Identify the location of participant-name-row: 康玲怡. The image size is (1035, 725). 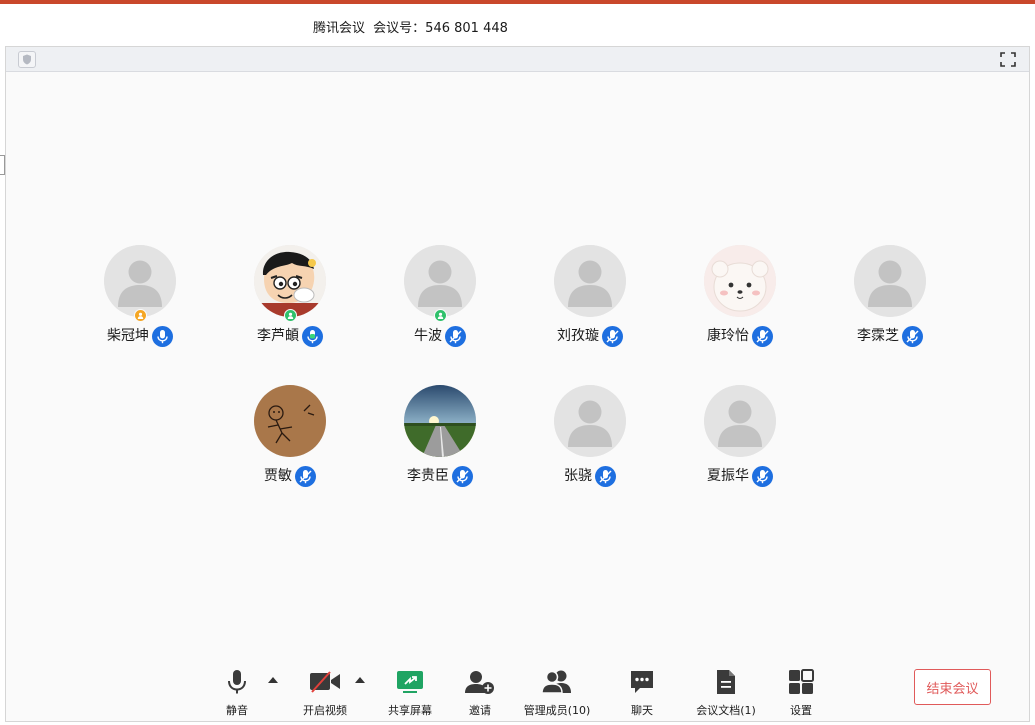
(740, 336).